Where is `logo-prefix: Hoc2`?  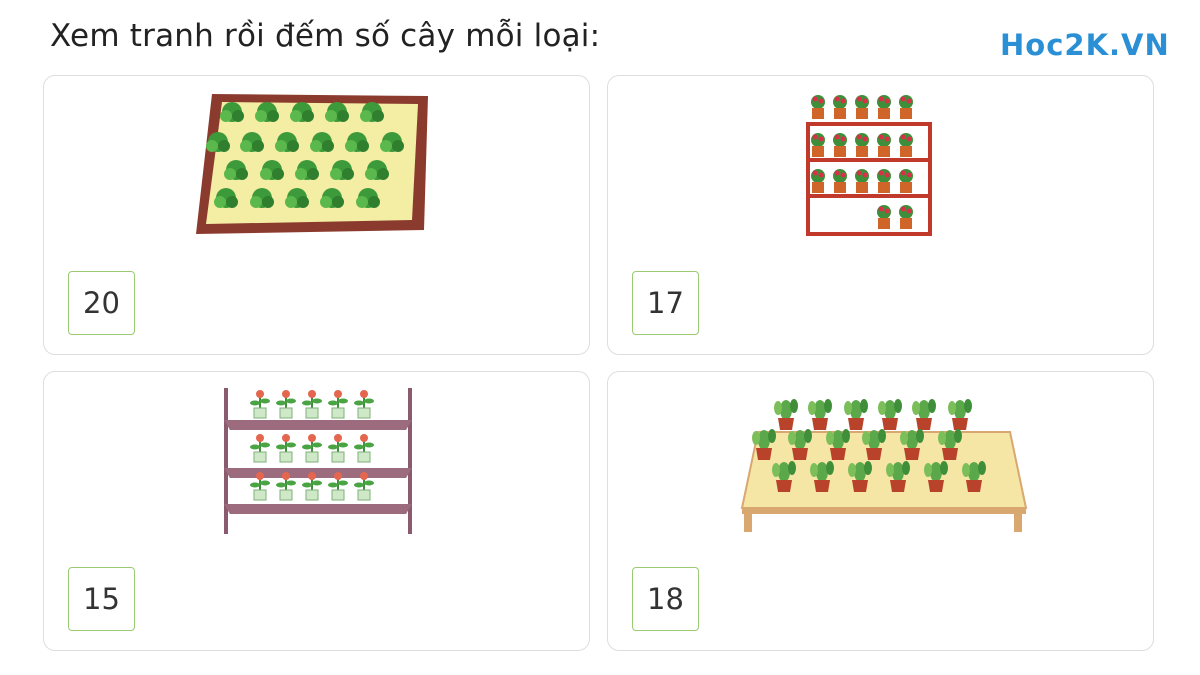 logo-prefix: Hoc2 is located at coordinates (1043, 45).